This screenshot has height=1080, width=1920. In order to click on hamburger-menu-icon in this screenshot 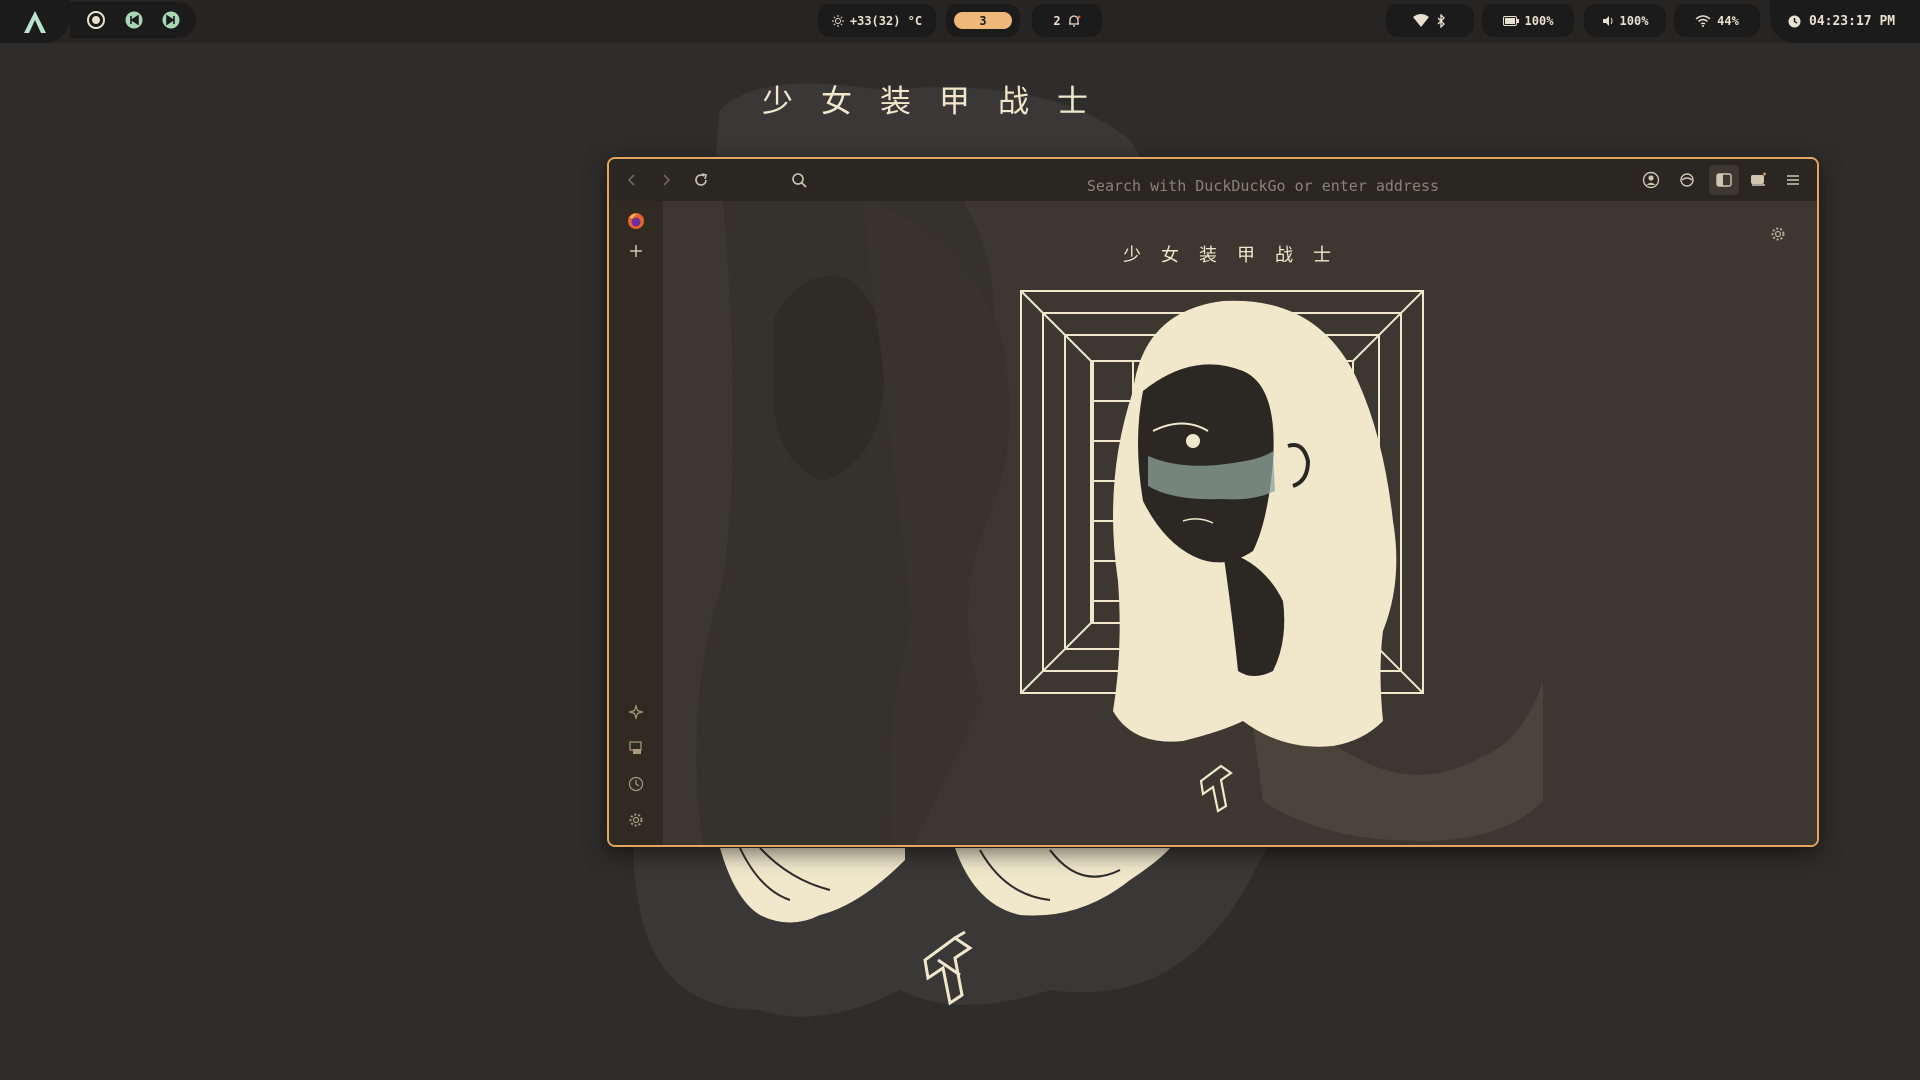, I will do `click(1793, 180)`.